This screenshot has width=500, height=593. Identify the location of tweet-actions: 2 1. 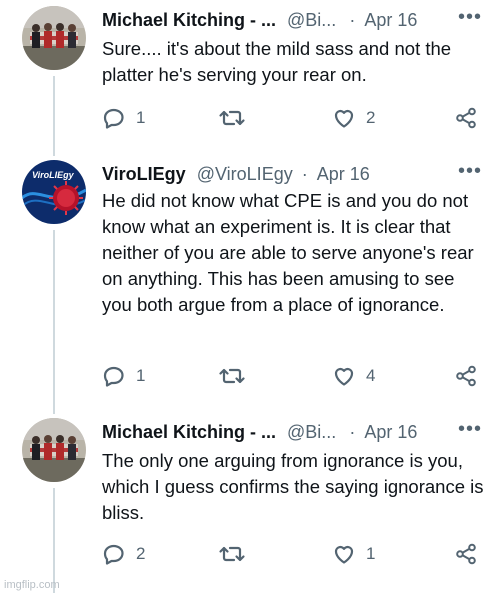
(292, 554).